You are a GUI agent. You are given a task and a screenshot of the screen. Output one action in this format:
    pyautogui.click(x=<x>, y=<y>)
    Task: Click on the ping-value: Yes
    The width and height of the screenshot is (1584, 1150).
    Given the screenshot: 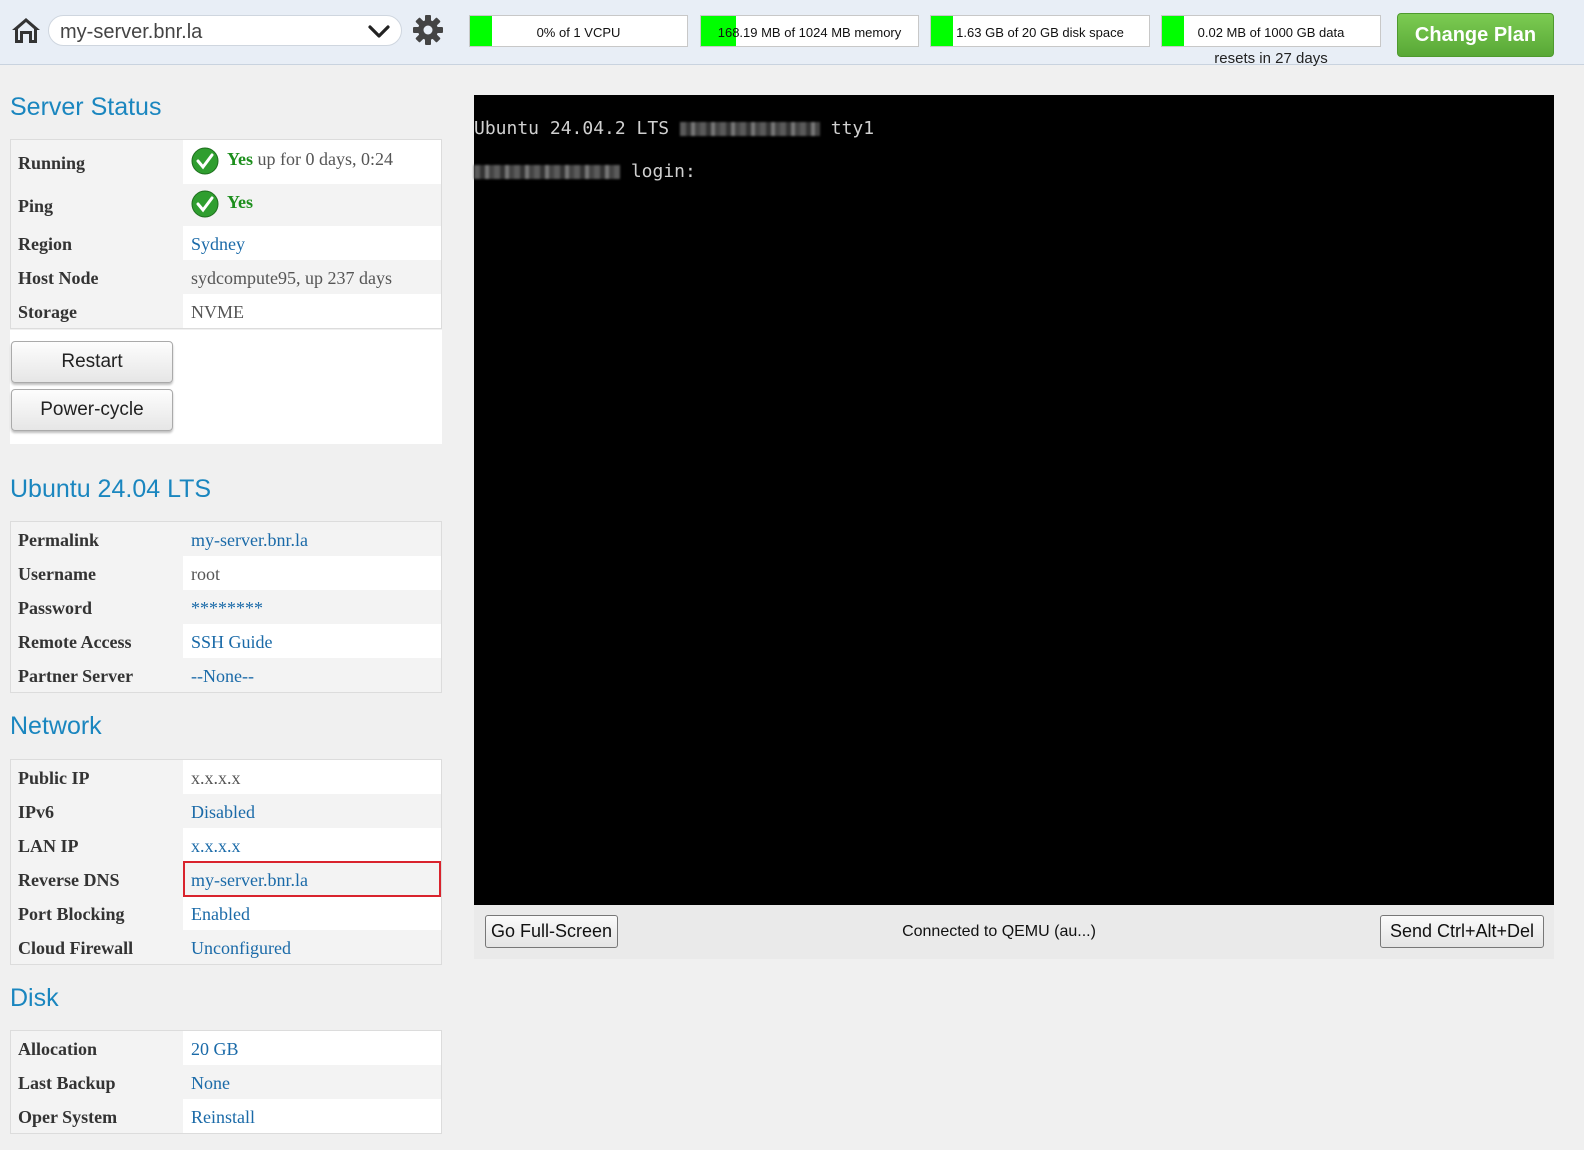 What is the action you would take?
    pyautogui.click(x=222, y=204)
    